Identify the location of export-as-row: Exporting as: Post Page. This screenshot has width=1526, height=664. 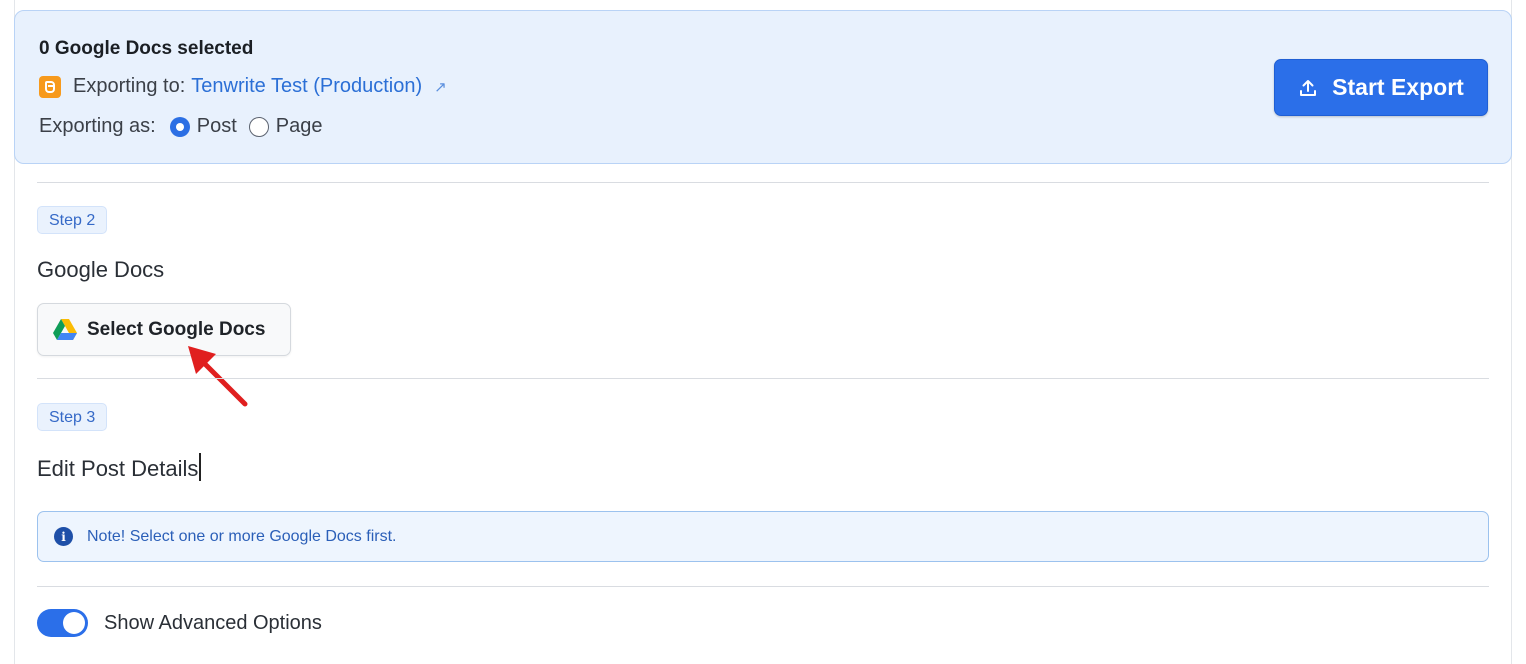
(180, 126).